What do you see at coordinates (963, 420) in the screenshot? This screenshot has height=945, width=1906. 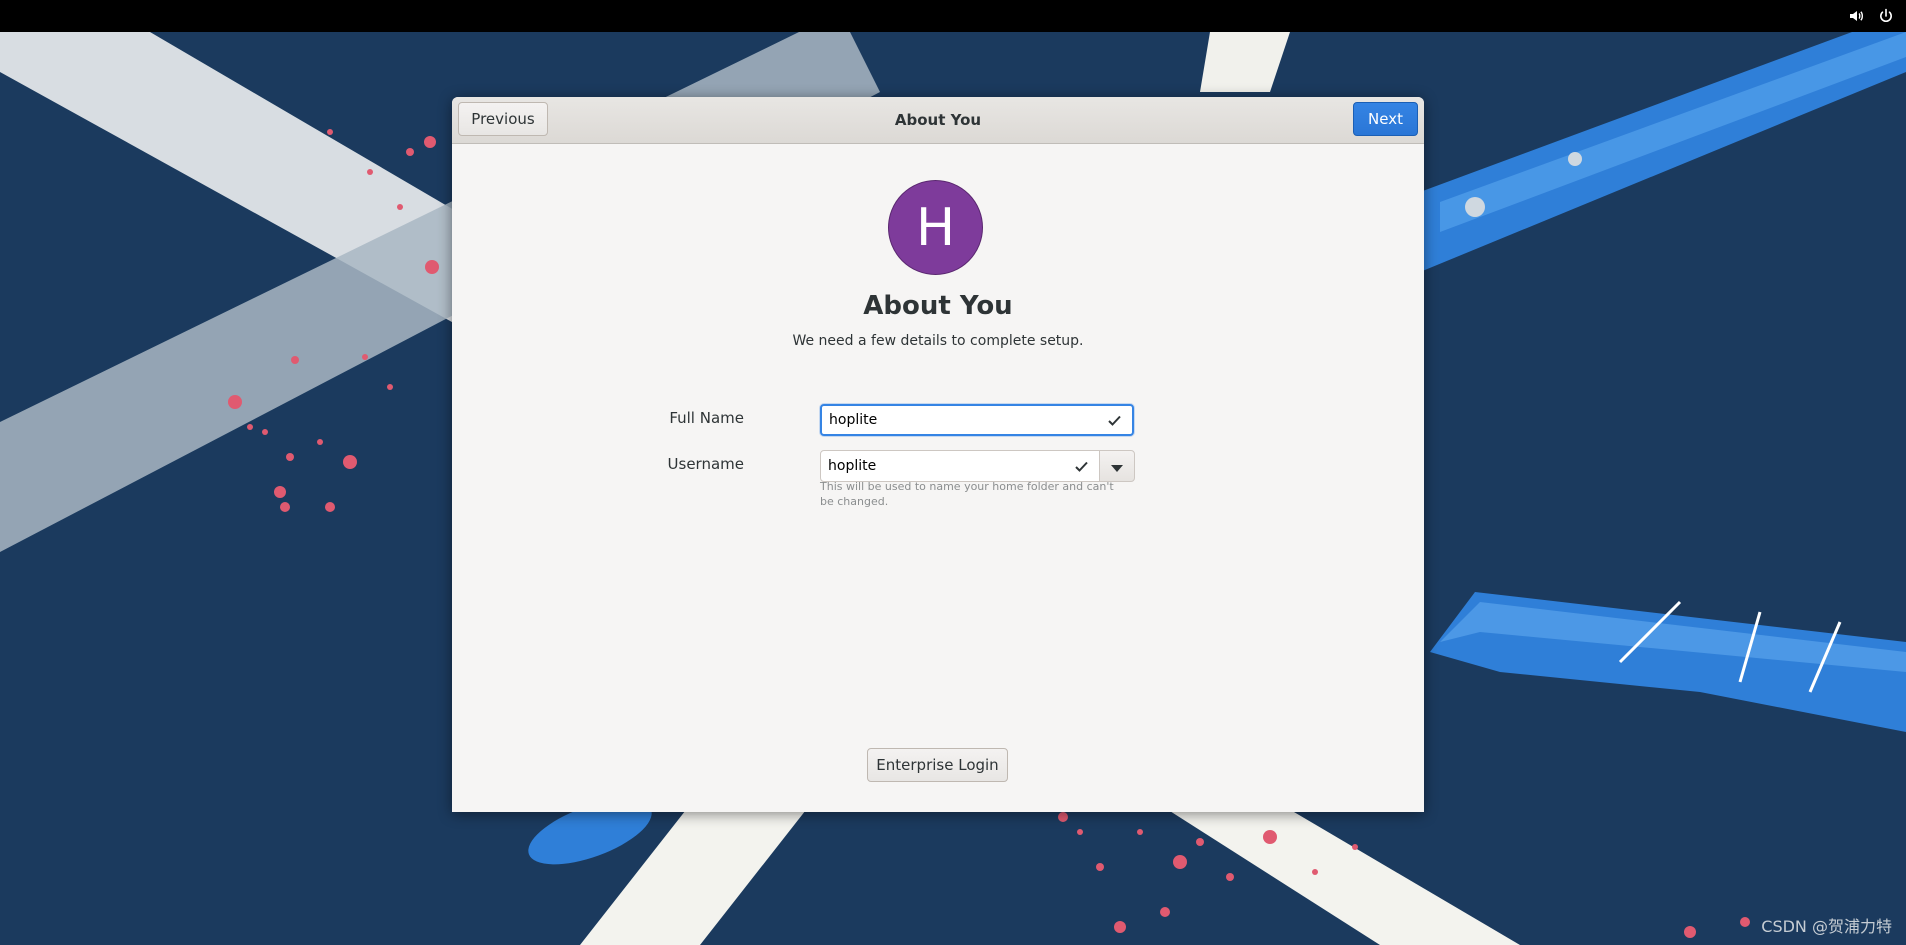 I see `full-name-input` at bounding box center [963, 420].